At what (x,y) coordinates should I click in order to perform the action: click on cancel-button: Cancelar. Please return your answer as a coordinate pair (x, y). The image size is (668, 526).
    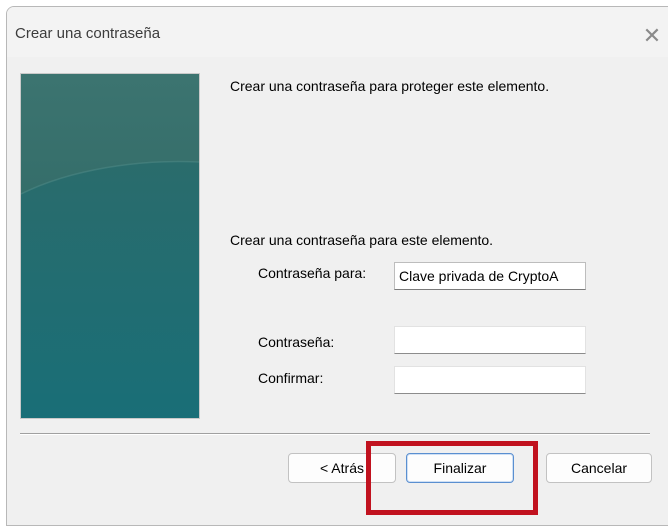
    Looking at the image, I should click on (599, 468).